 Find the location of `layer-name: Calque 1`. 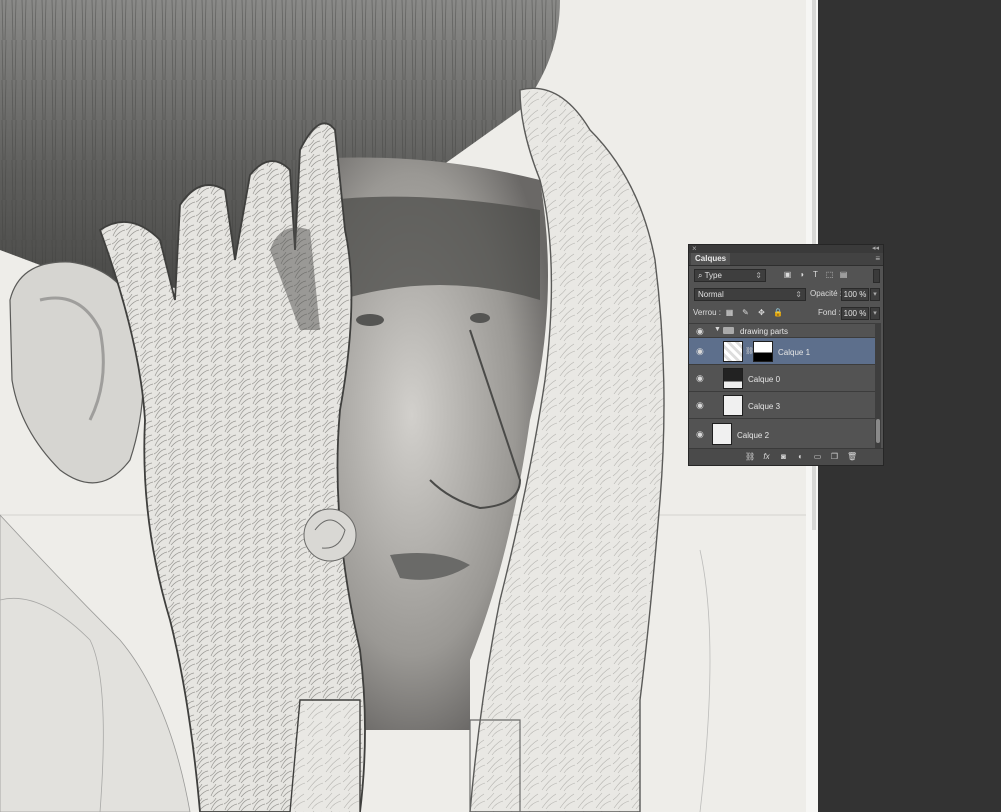

layer-name: Calque 1 is located at coordinates (794, 352).